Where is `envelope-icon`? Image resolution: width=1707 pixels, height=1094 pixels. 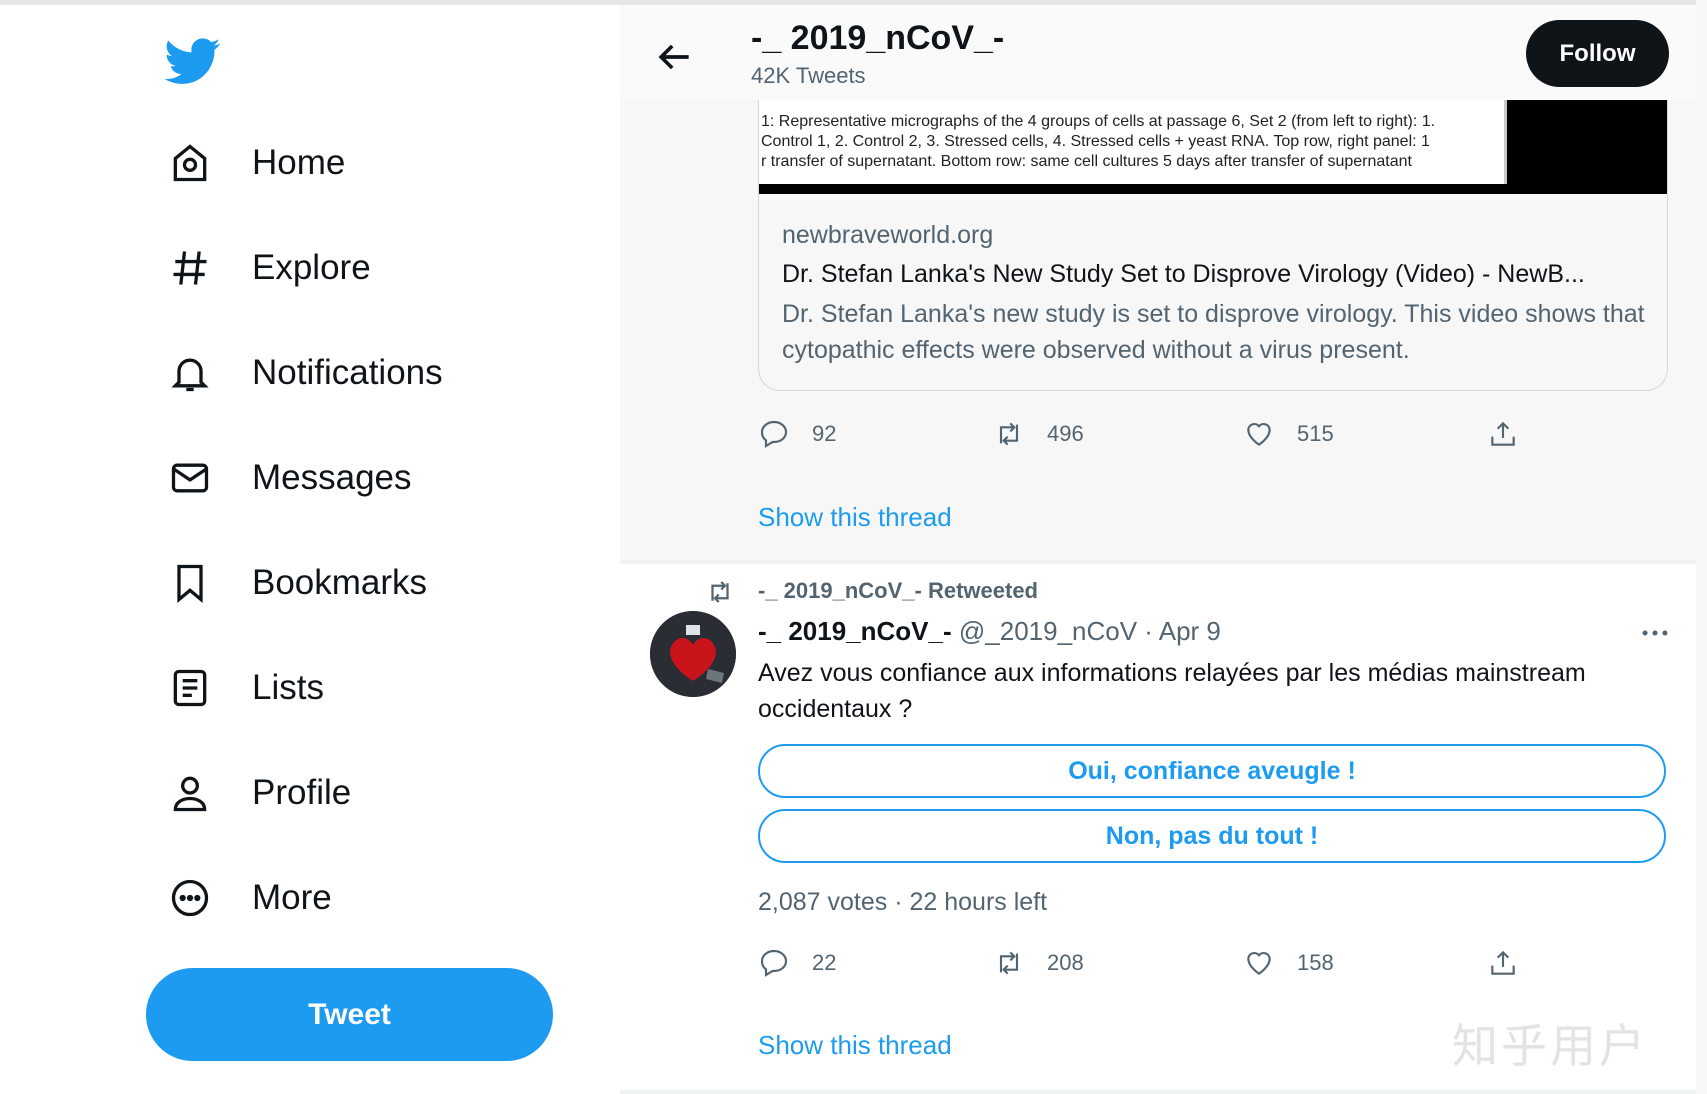 envelope-icon is located at coordinates (190, 478).